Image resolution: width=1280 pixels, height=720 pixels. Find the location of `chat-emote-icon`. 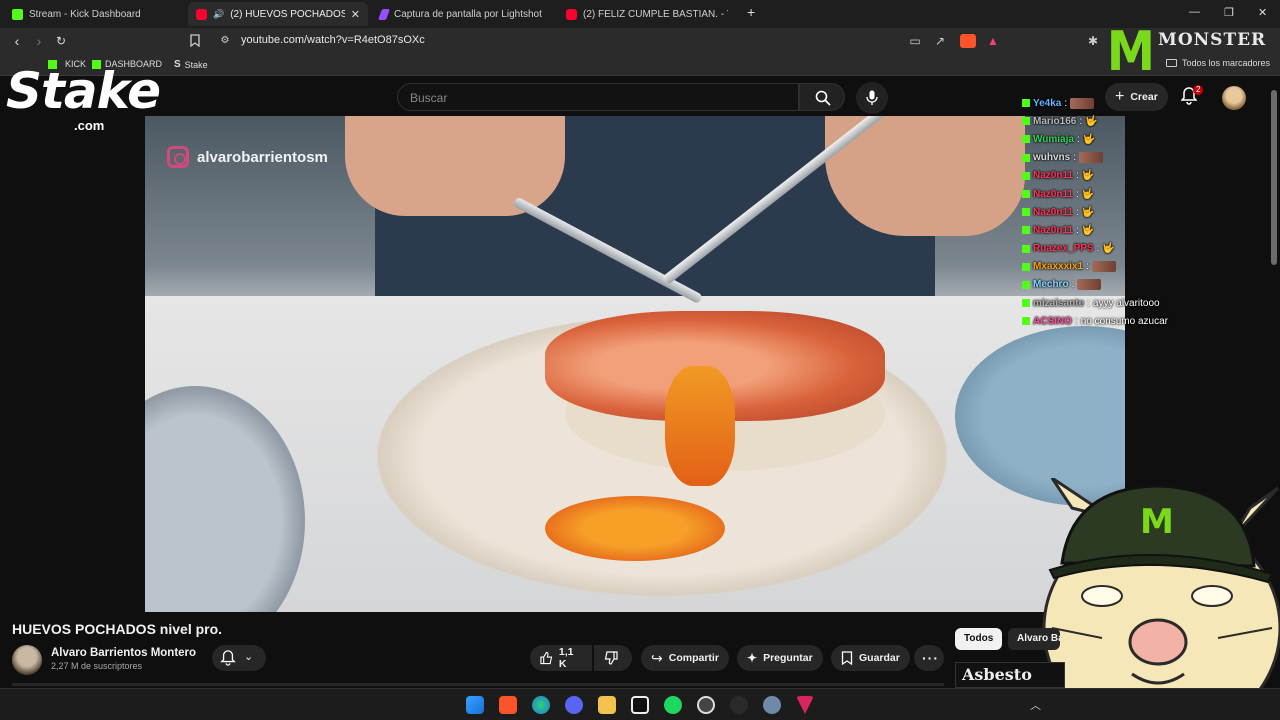

chat-emote-icon is located at coordinates (1082, 103).